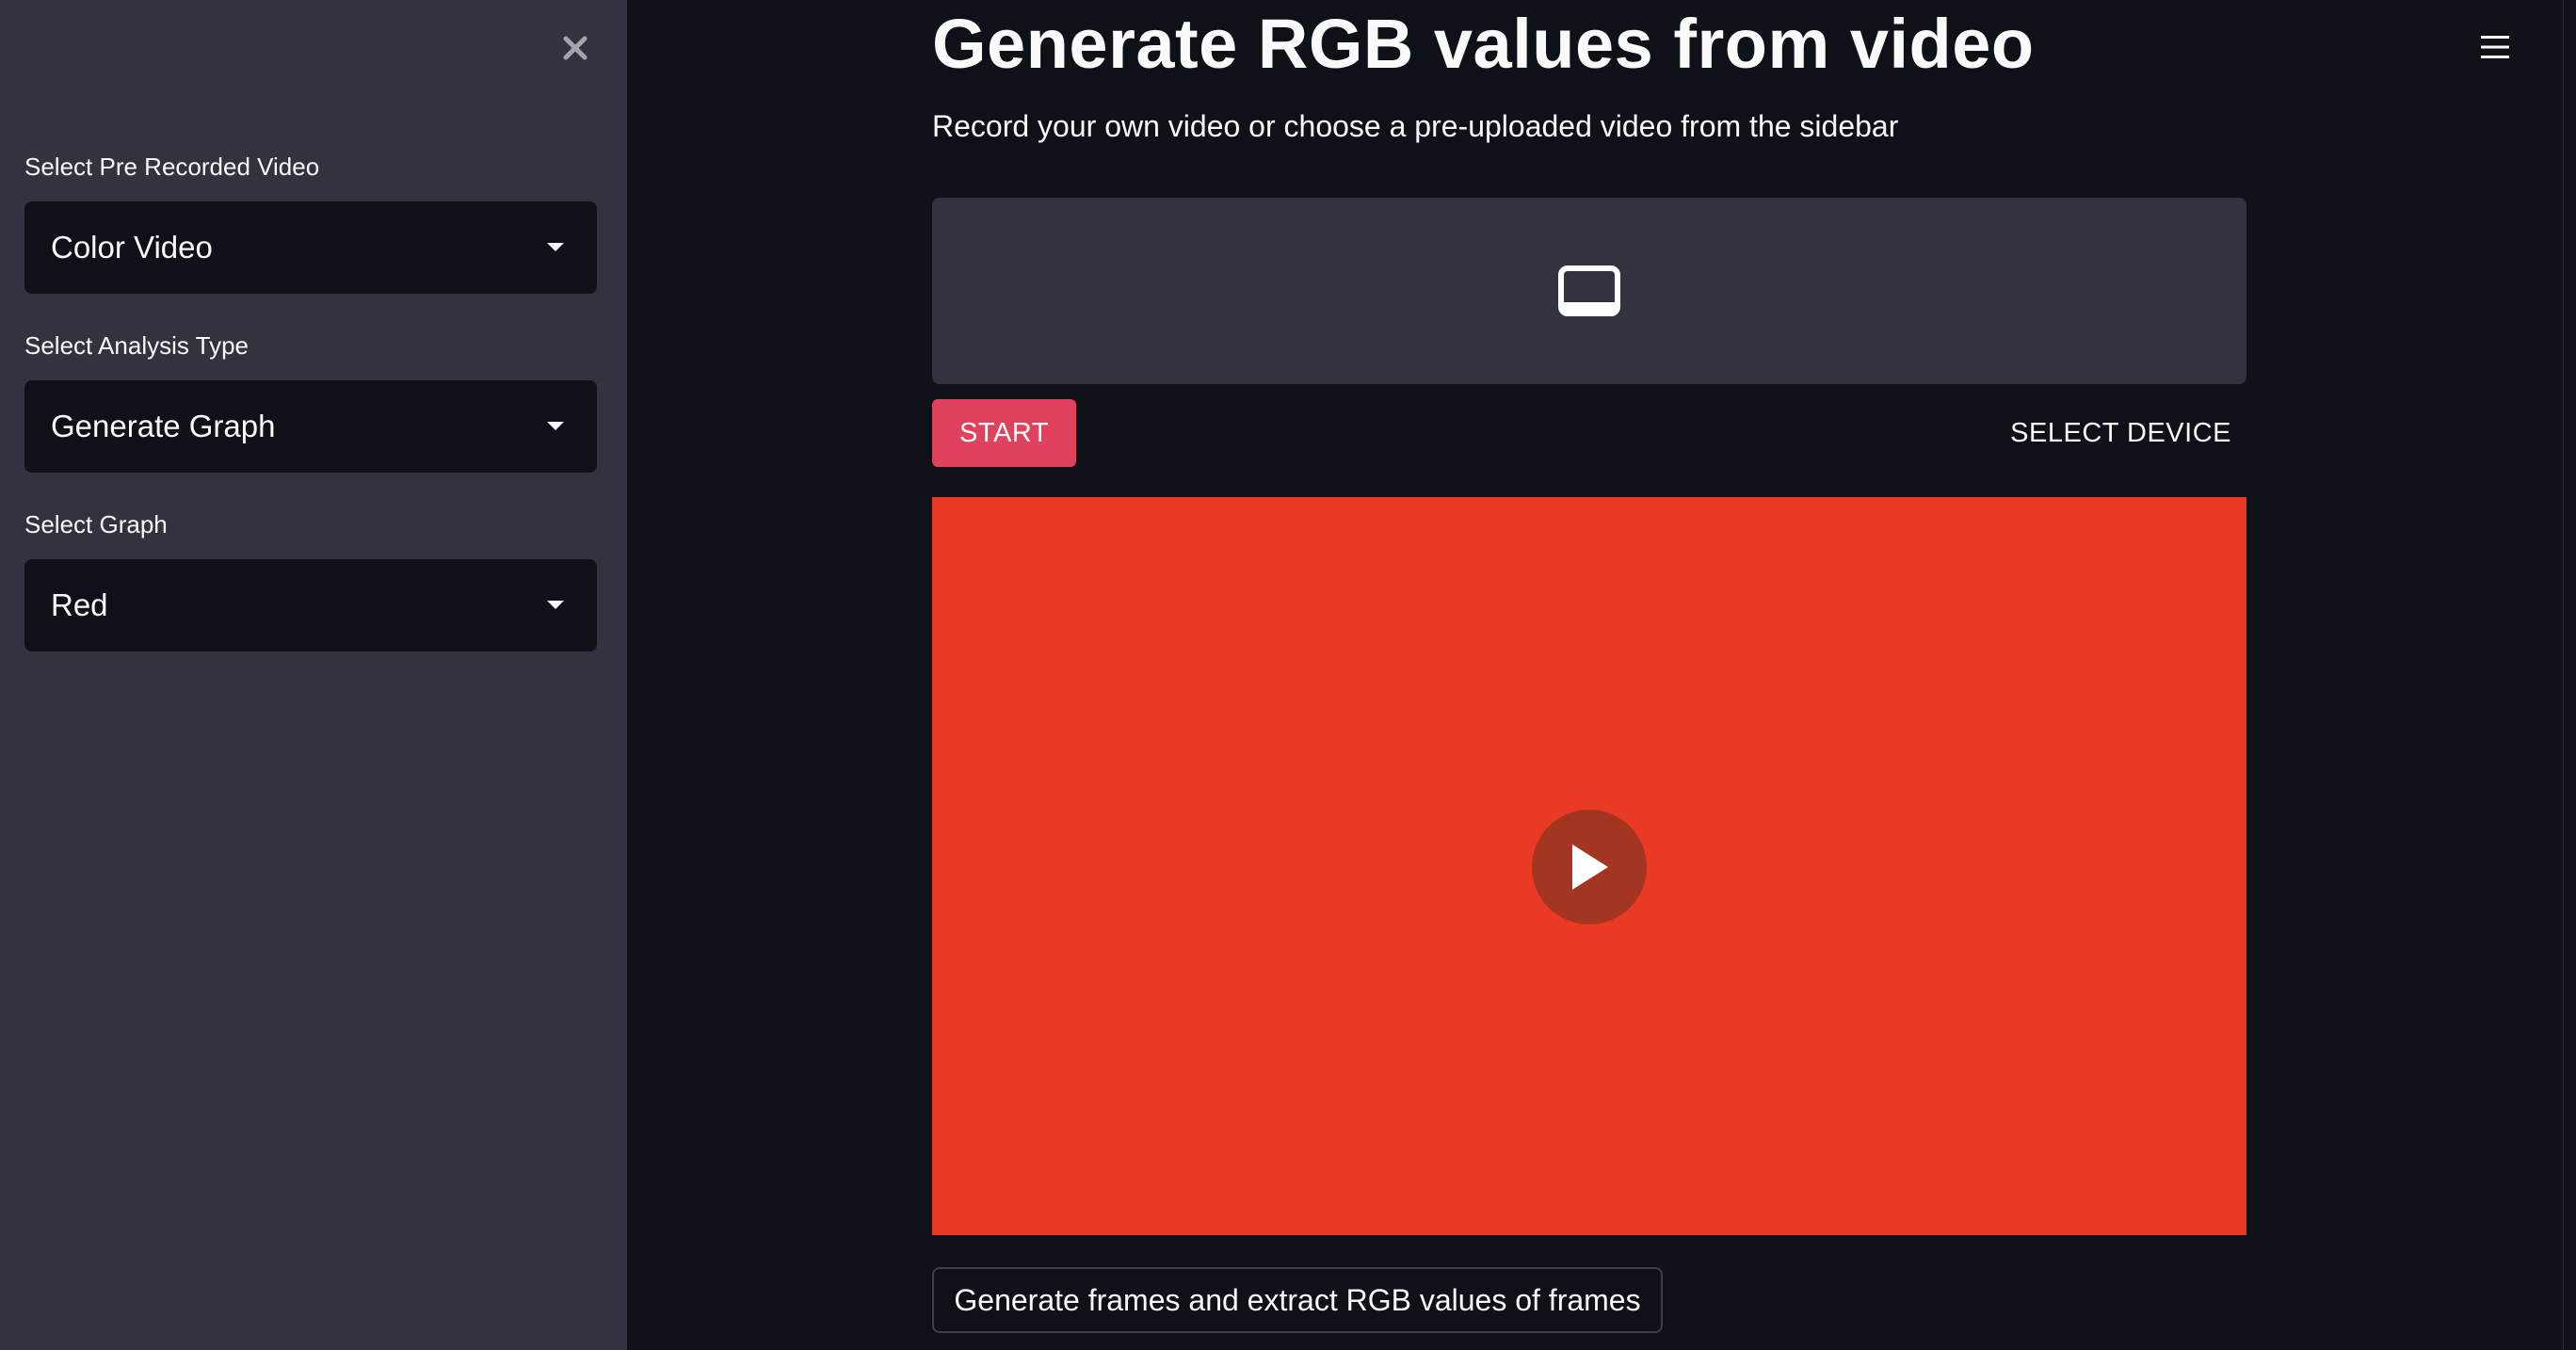  I want to click on close-sidebar-button, so click(575, 48).